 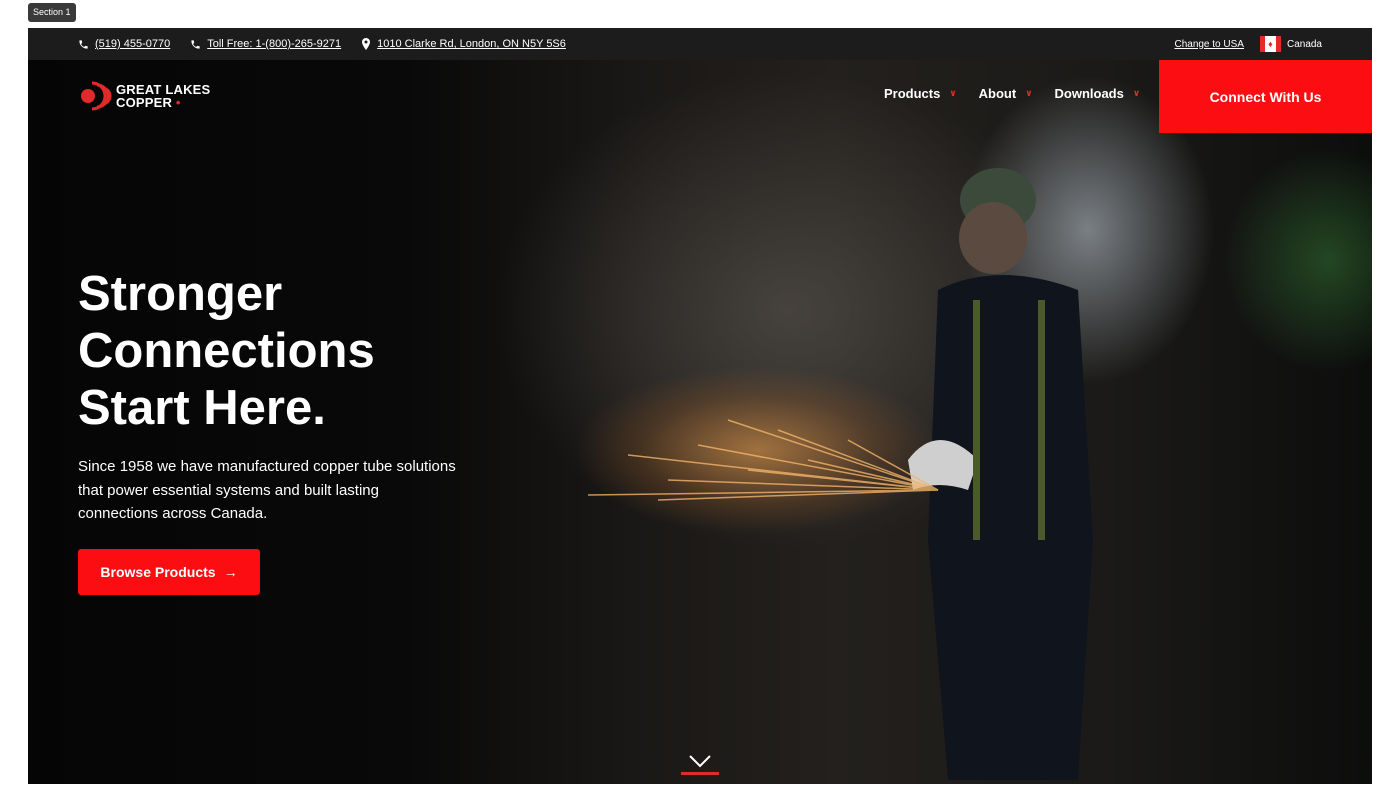 What do you see at coordinates (1304, 44) in the screenshot?
I see `country-label: Canada` at bounding box center [1304, 44].